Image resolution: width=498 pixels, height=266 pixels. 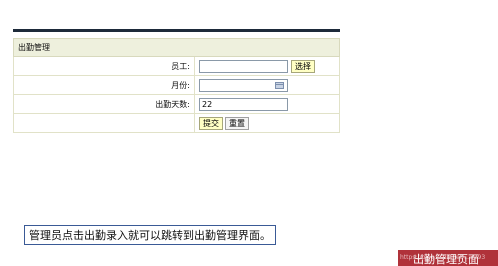 I want to click on month-cell, so click(x=267, y=85).